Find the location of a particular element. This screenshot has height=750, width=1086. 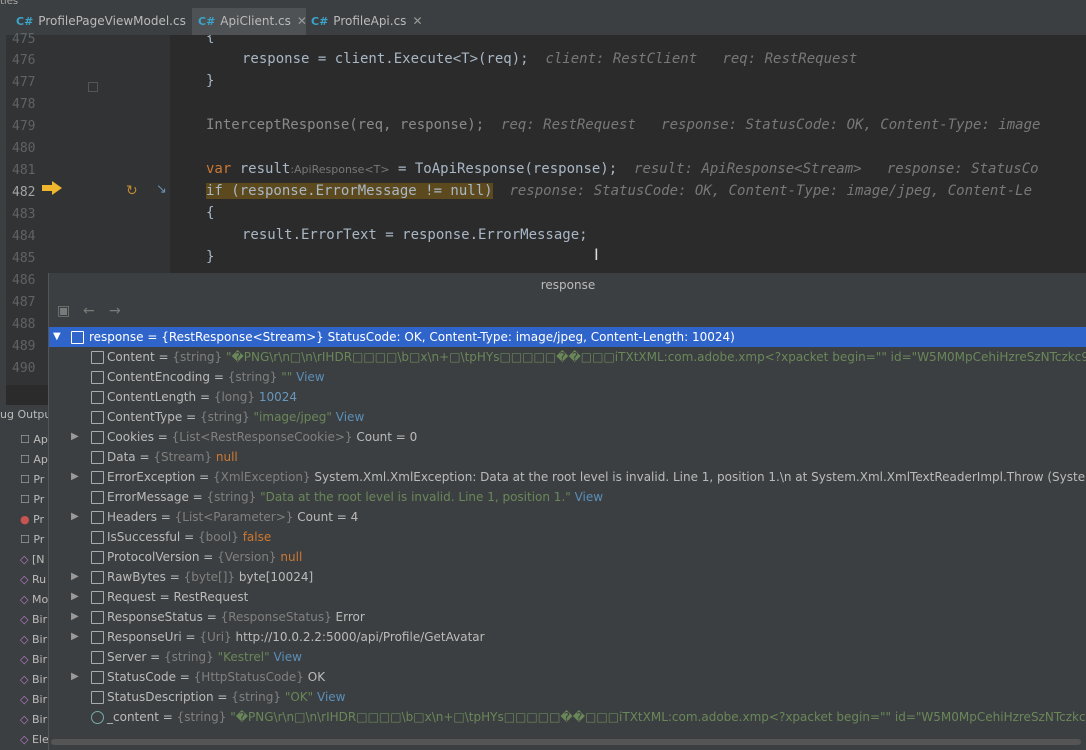

tree-row: ▶ ResponseStatus = {ResponseStatus} Error is located at coordinates (567, 617).